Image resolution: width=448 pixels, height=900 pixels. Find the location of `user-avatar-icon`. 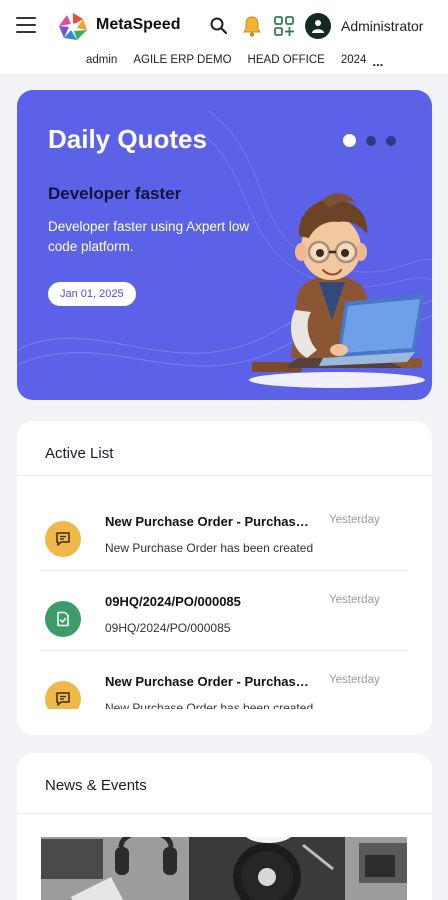

user-avatar-icon is located at coordinates (318, 26).